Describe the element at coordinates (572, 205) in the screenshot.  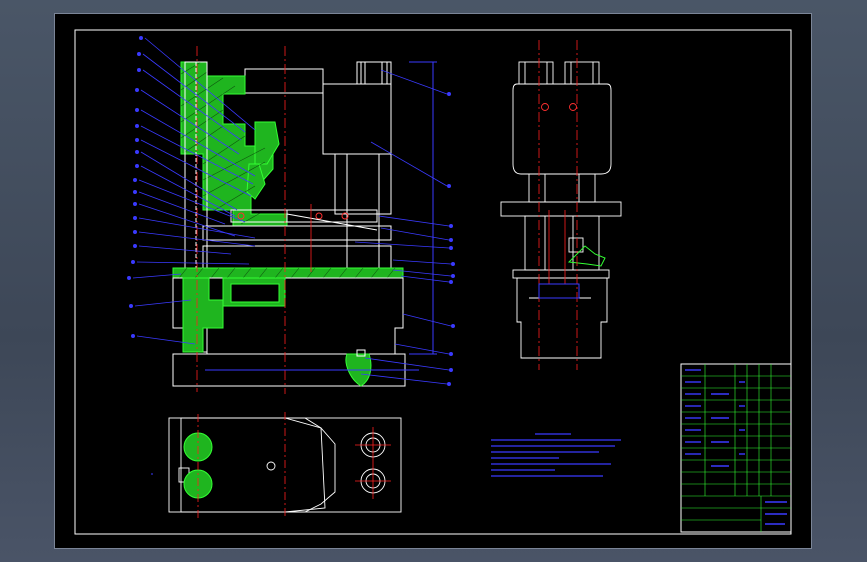
I see `side-view-accents` at that location.